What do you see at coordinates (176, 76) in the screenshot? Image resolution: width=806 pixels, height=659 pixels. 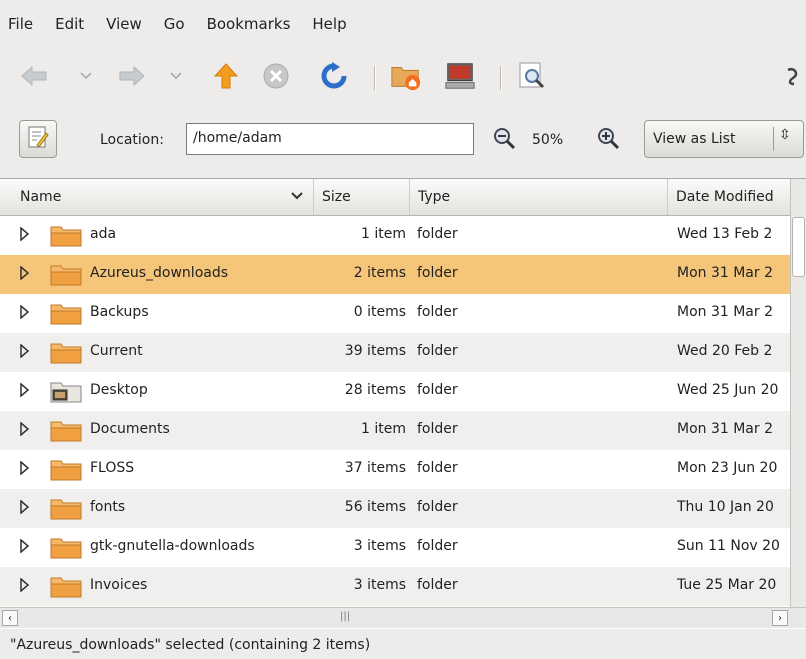 I see `forward-history-icon` at bounding box center [176, 76].